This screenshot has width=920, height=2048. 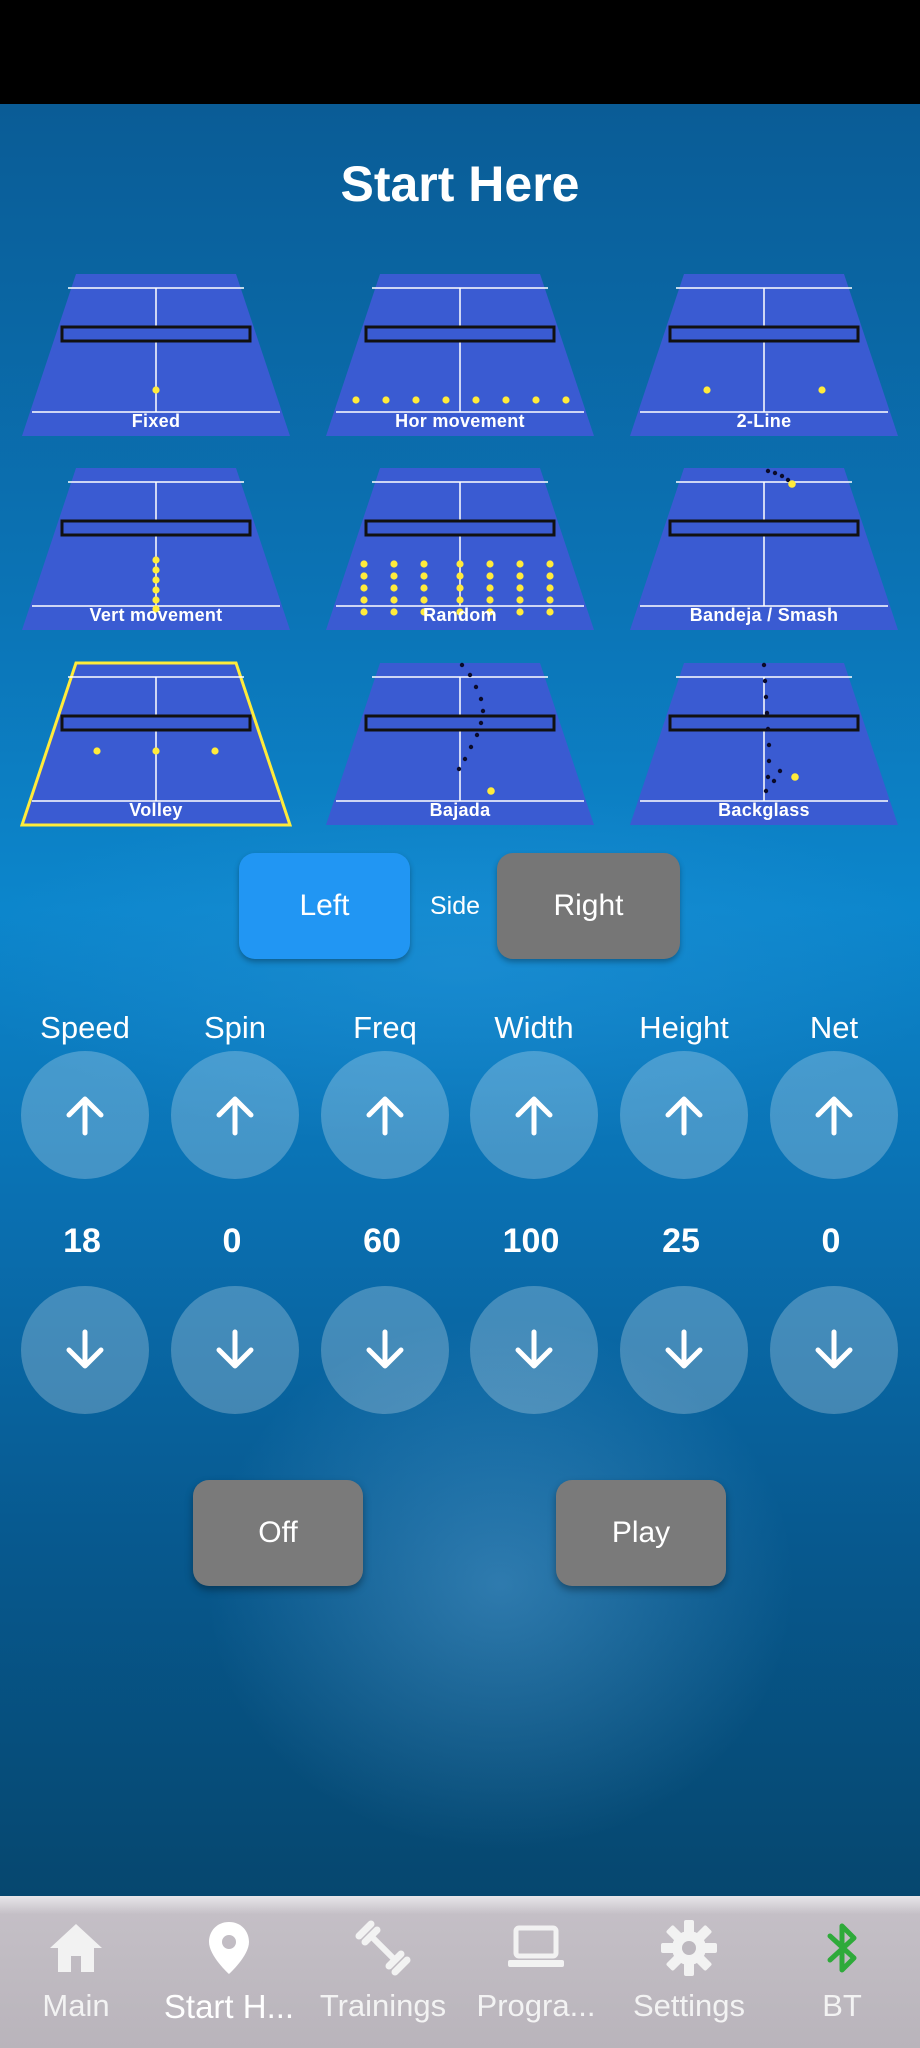 What do you see at coordinates (588, 906) in the screenshot?
I see `right-side-button: Right` at bounding box center [588, 906].